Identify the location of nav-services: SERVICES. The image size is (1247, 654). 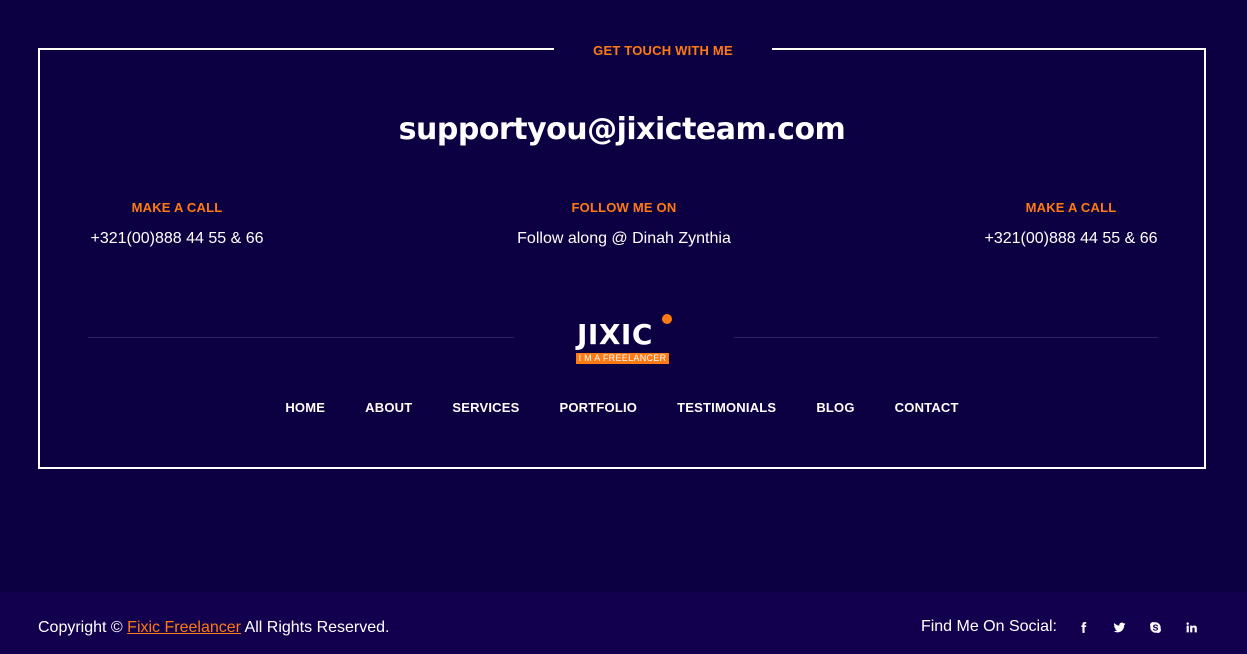
(485, 407).